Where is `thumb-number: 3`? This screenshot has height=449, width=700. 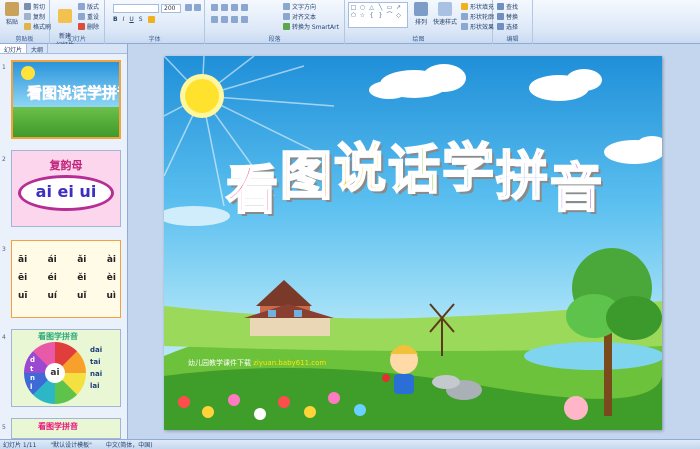 thumb-number: 3 is located at coordinates (4, 249).